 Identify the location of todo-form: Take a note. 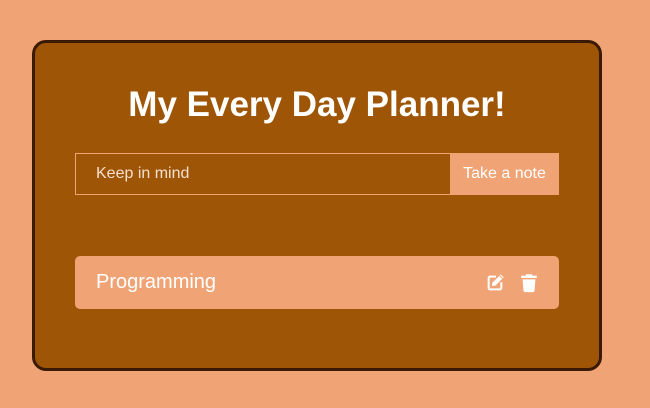
(317, 174).